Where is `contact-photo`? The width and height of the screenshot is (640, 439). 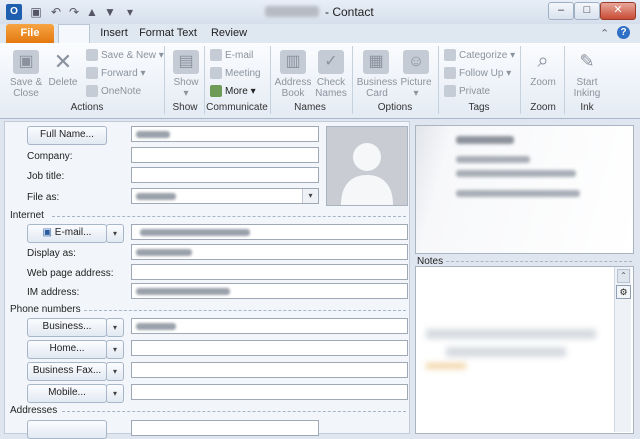
contact-photo is located at coordinates (367, 166).